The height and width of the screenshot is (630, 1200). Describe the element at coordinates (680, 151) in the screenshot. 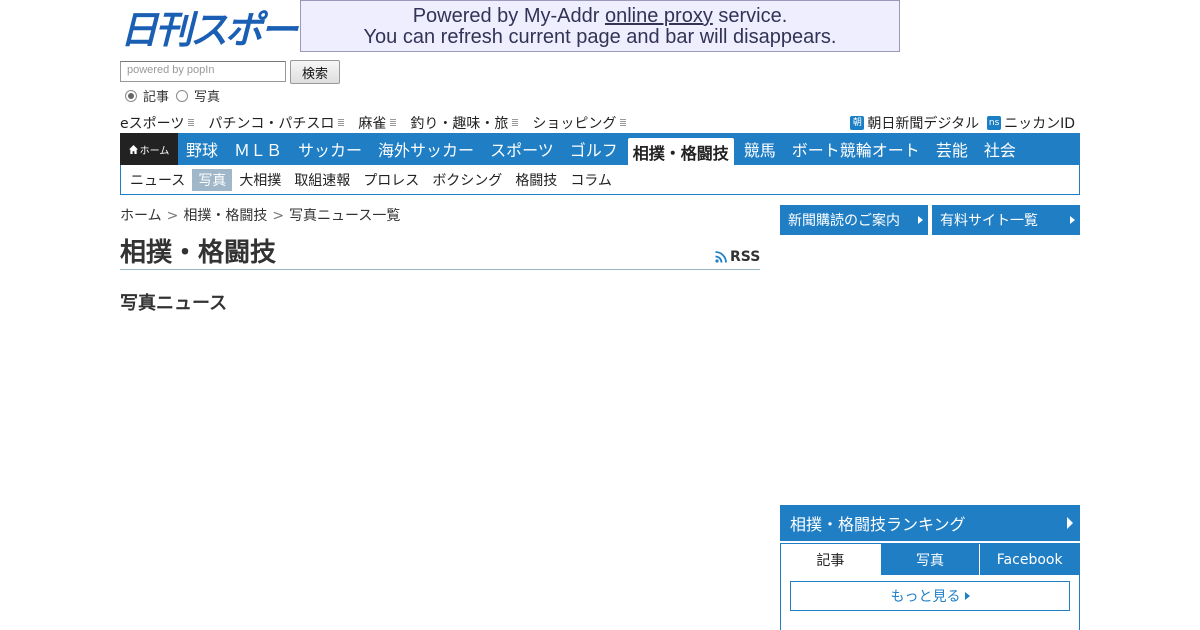

I see `nav-item-sumo-fighting: 相撲・格闘技` at that location.